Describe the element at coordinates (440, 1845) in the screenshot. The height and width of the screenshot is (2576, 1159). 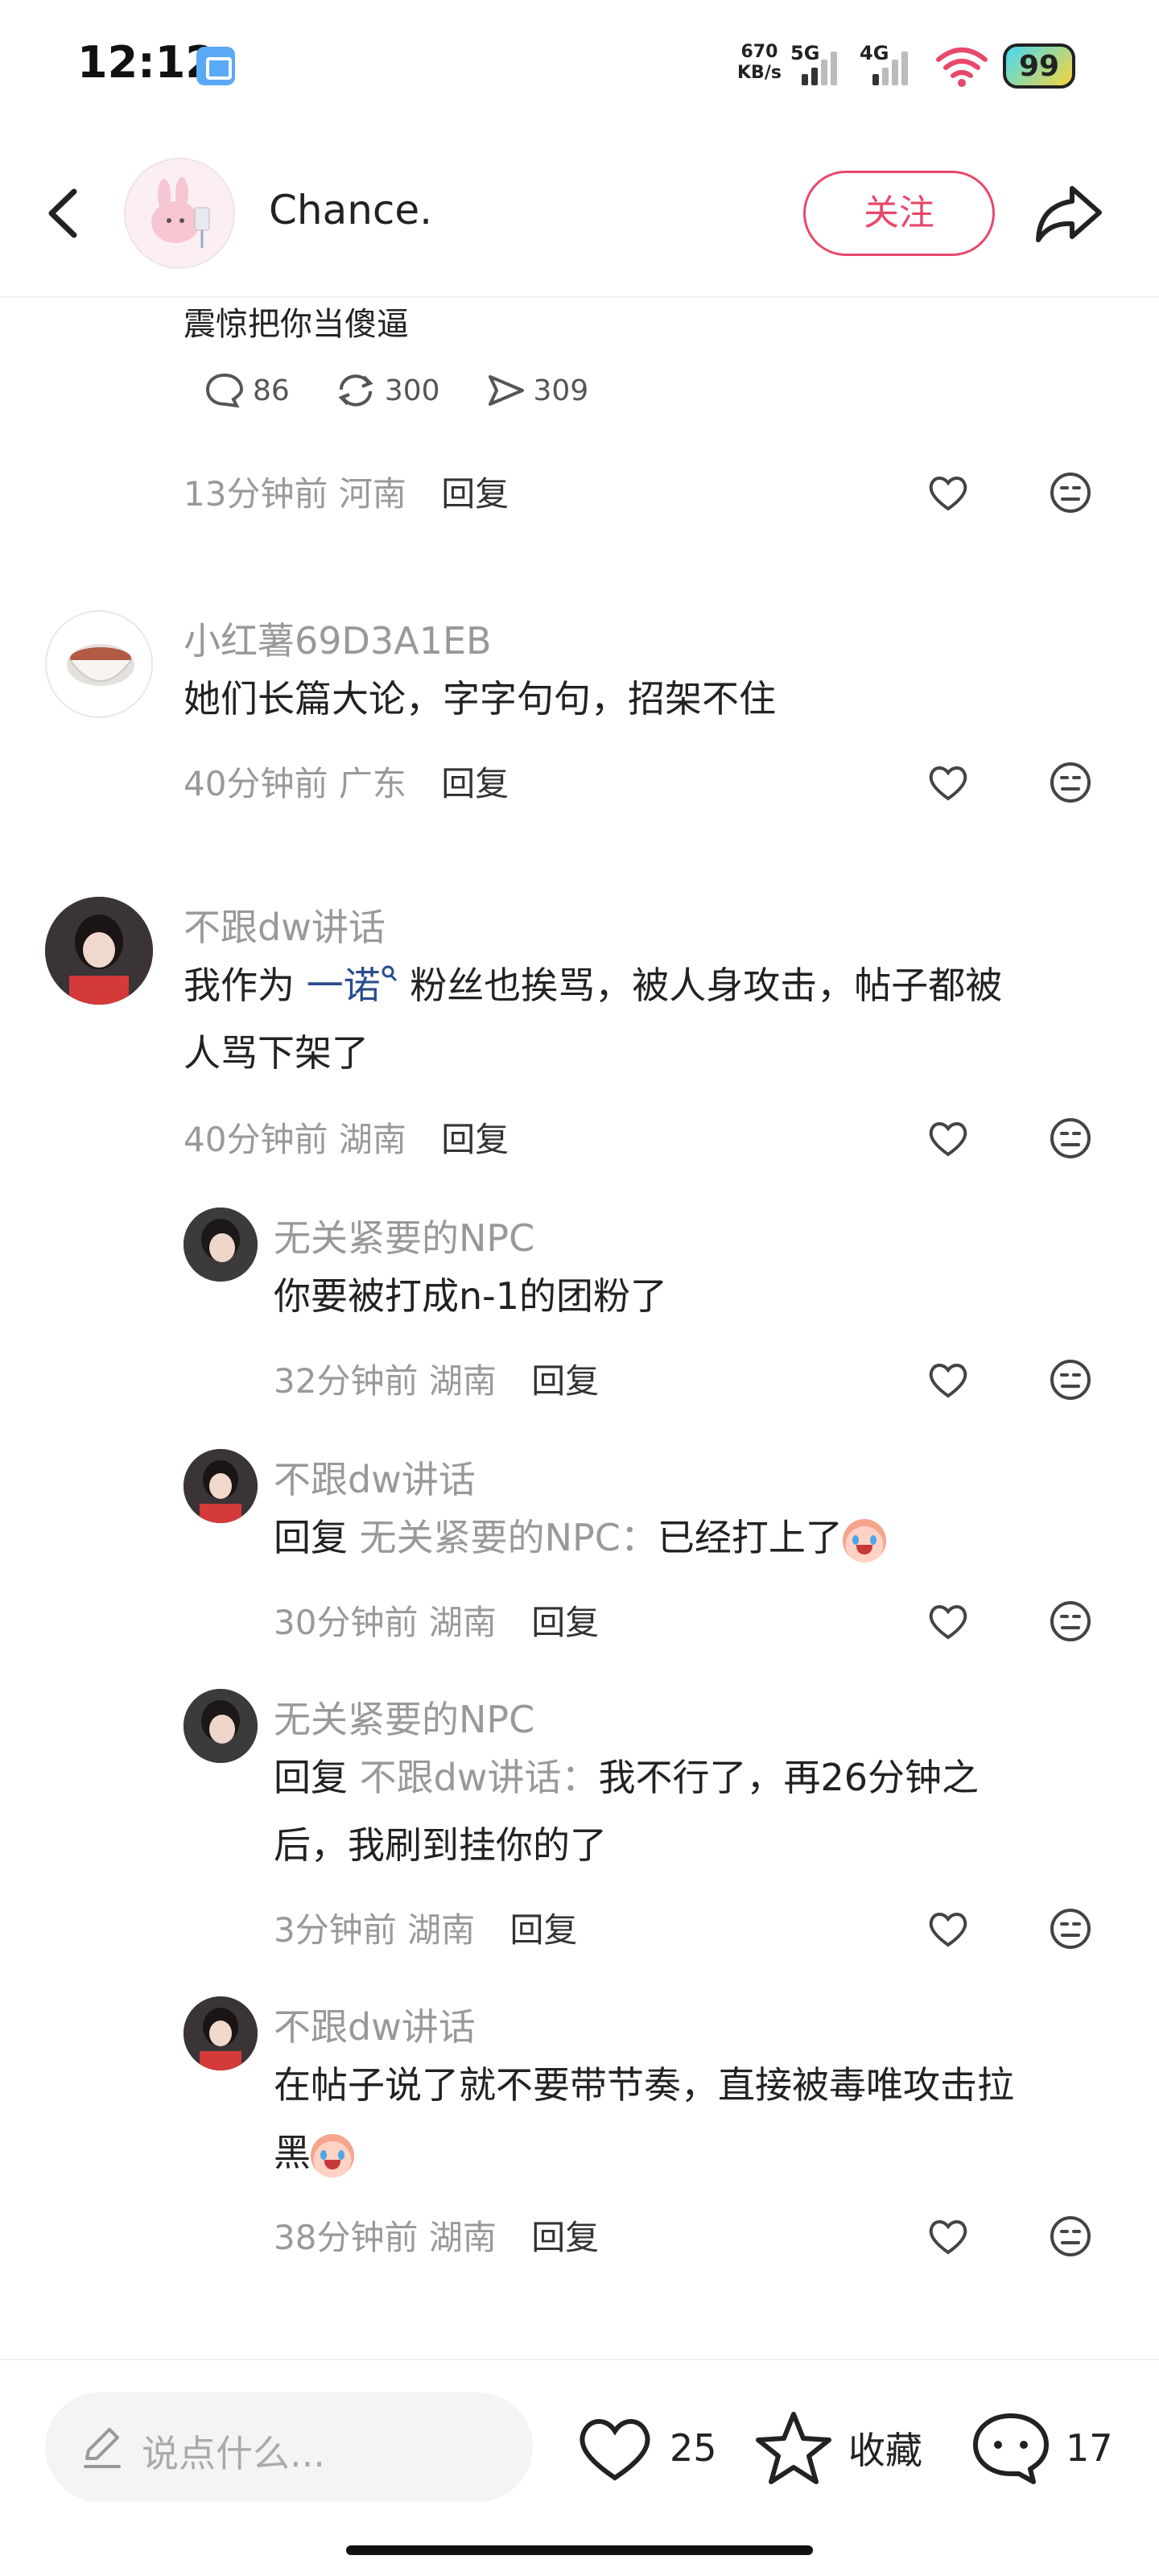
I see `reply-body: 后，我刷到挂你的了` at that location.